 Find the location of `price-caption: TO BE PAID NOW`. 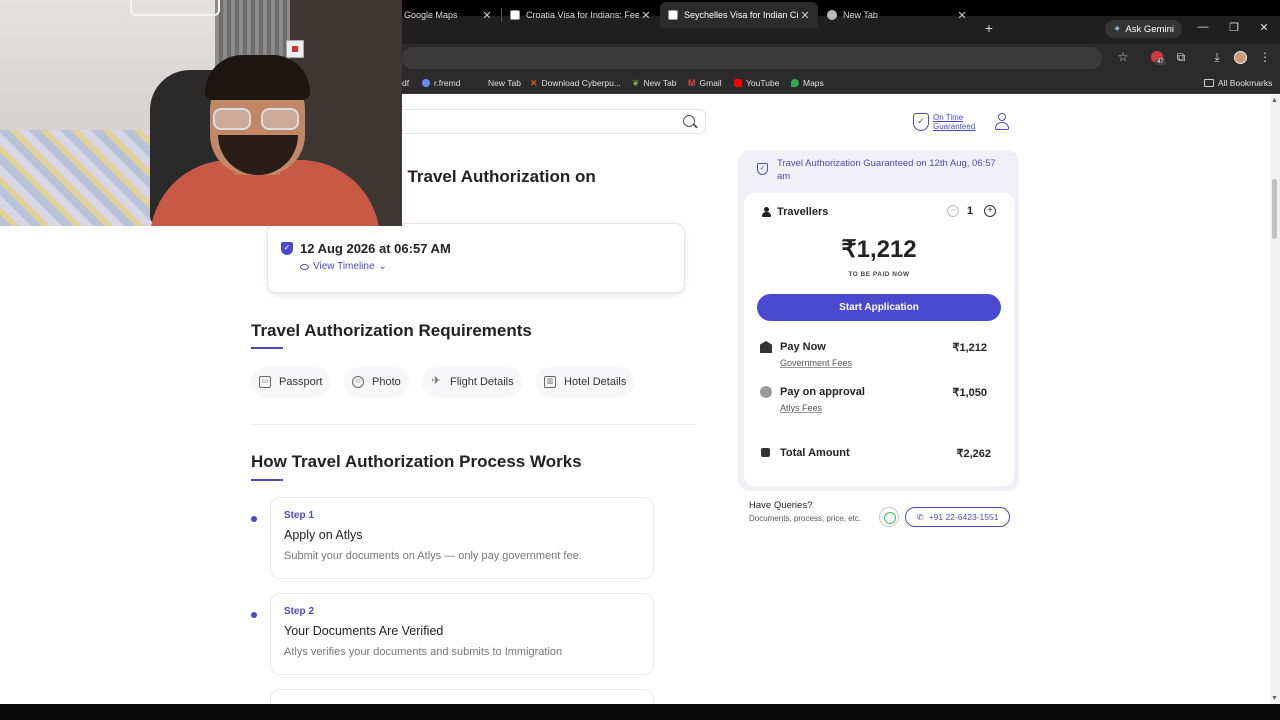

price-caption: TO BE PAID NOW is located at coordinates (879, 274).